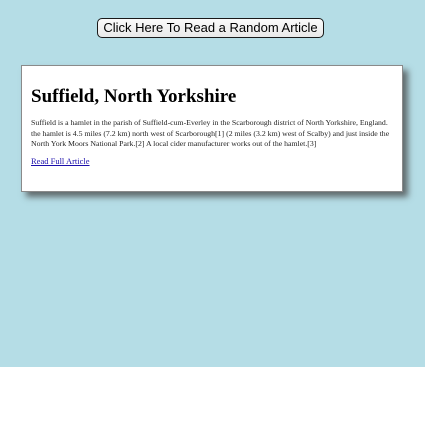 The height and width of the screenshot is (425, 425). What do you see at coordinates (134, 96) in the screenshot?
I see `article-title: Suffield, North Yorkshire` at bounding box center [134, 96].